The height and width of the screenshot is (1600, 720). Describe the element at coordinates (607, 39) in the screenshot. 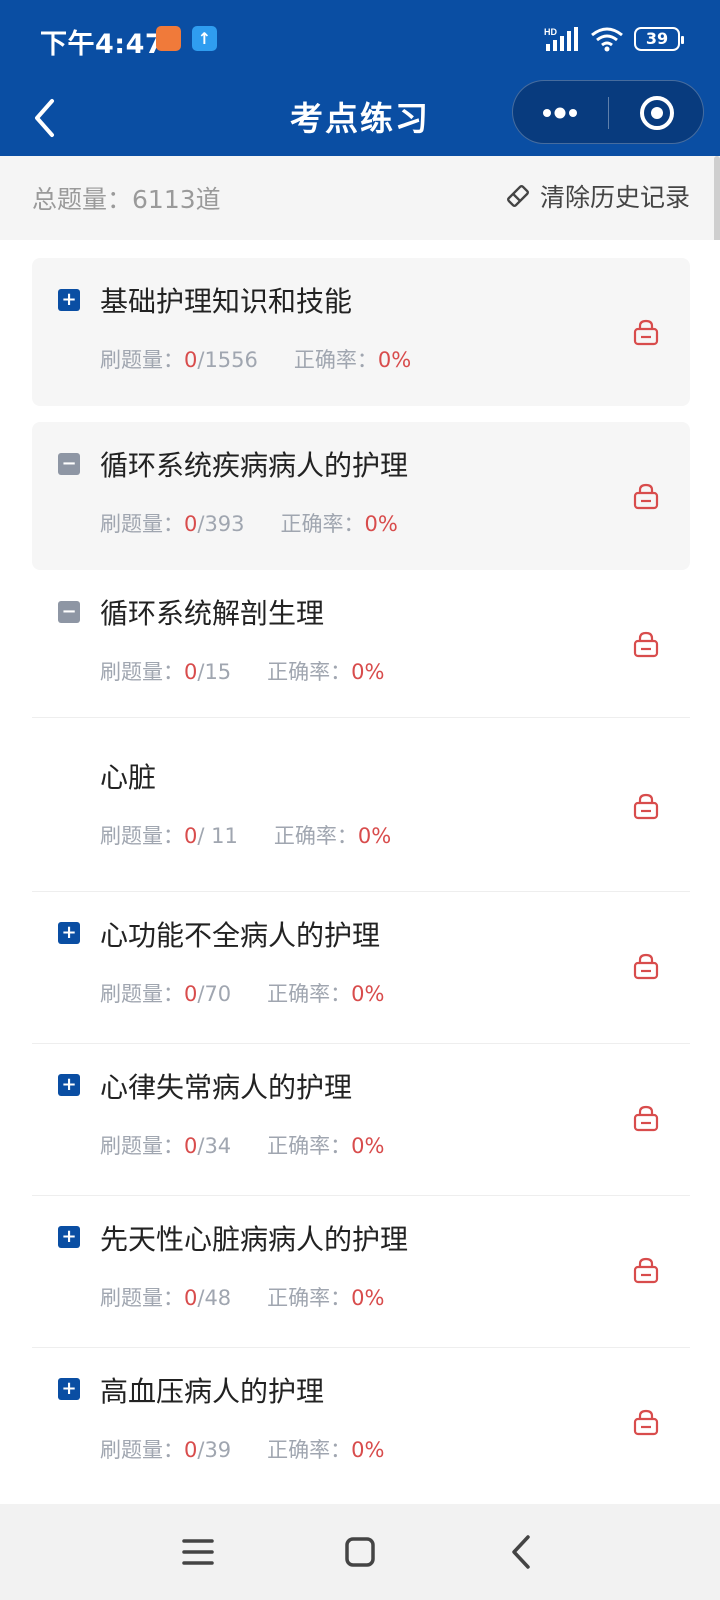

I see `wifi-icon` at that location.